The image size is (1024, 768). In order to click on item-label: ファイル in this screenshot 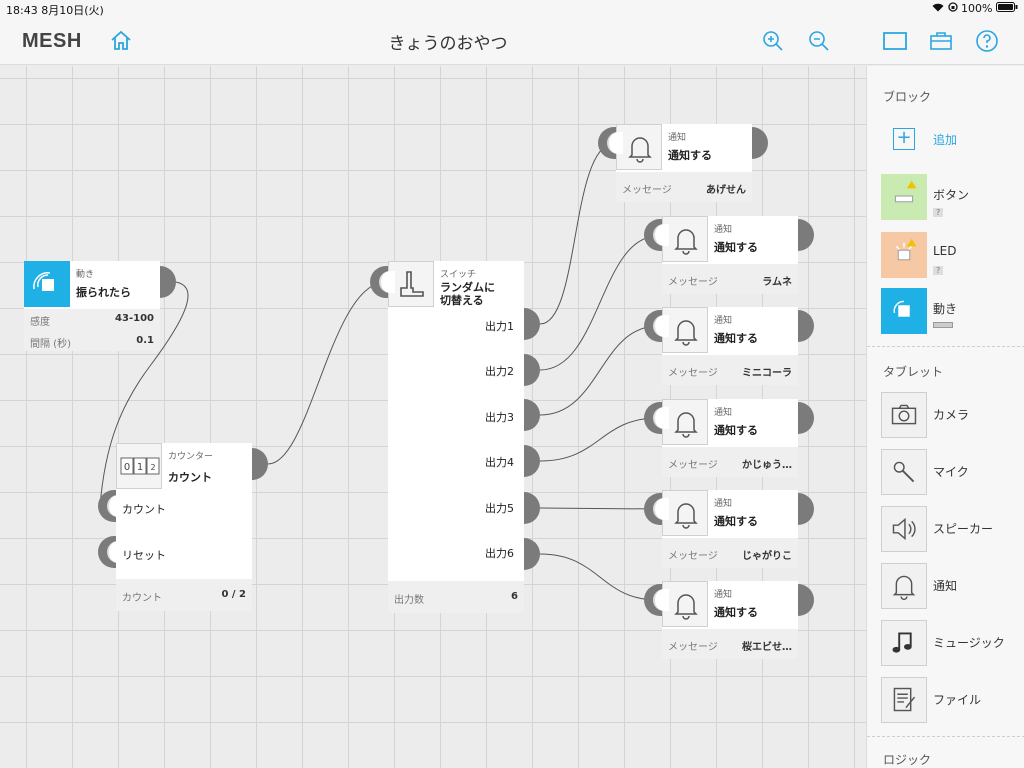, I will do `click(957, 700)`.